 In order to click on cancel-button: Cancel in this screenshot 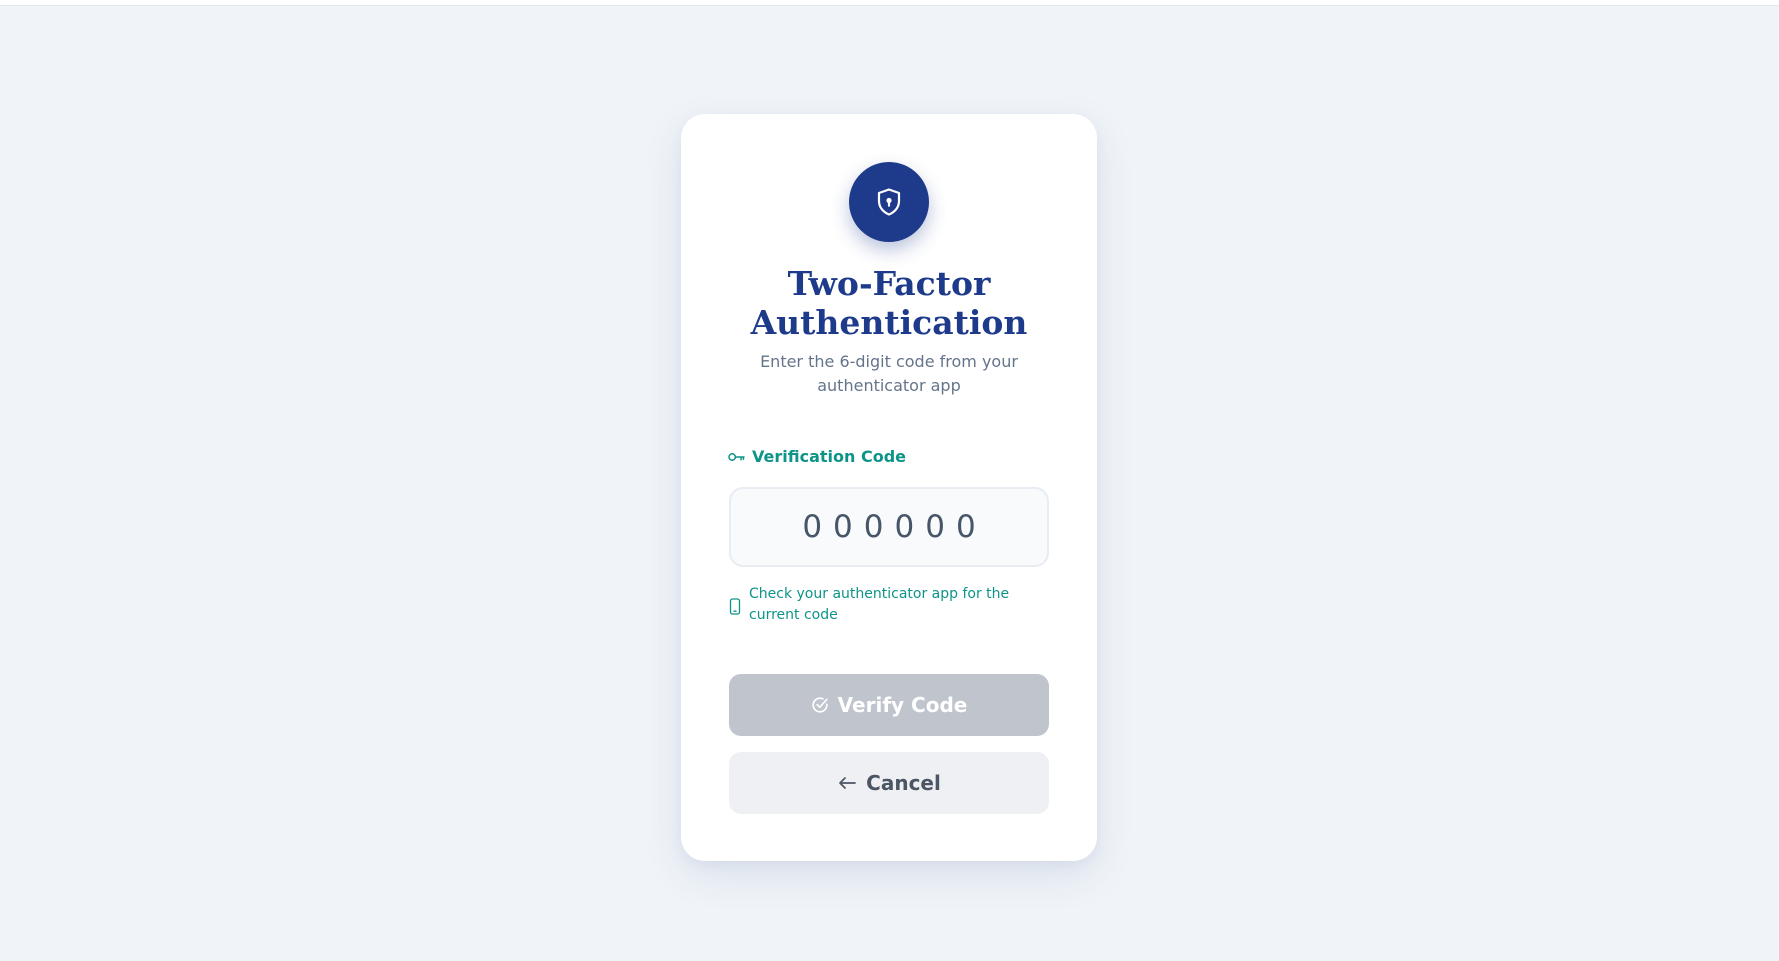, I will do `click(889, 783)`.